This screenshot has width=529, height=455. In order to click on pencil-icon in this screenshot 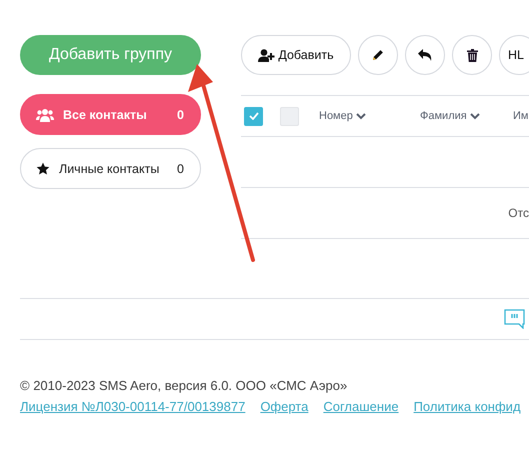, I will do `click(378, 55)`.